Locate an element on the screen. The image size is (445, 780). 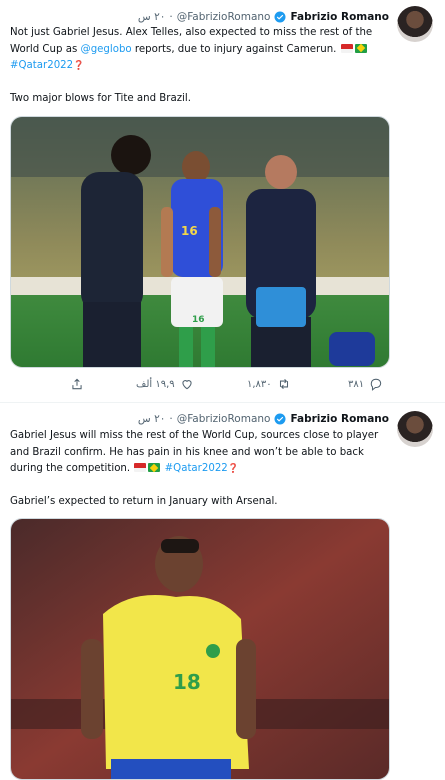
reply-icon is located at coordinates (376, 384).